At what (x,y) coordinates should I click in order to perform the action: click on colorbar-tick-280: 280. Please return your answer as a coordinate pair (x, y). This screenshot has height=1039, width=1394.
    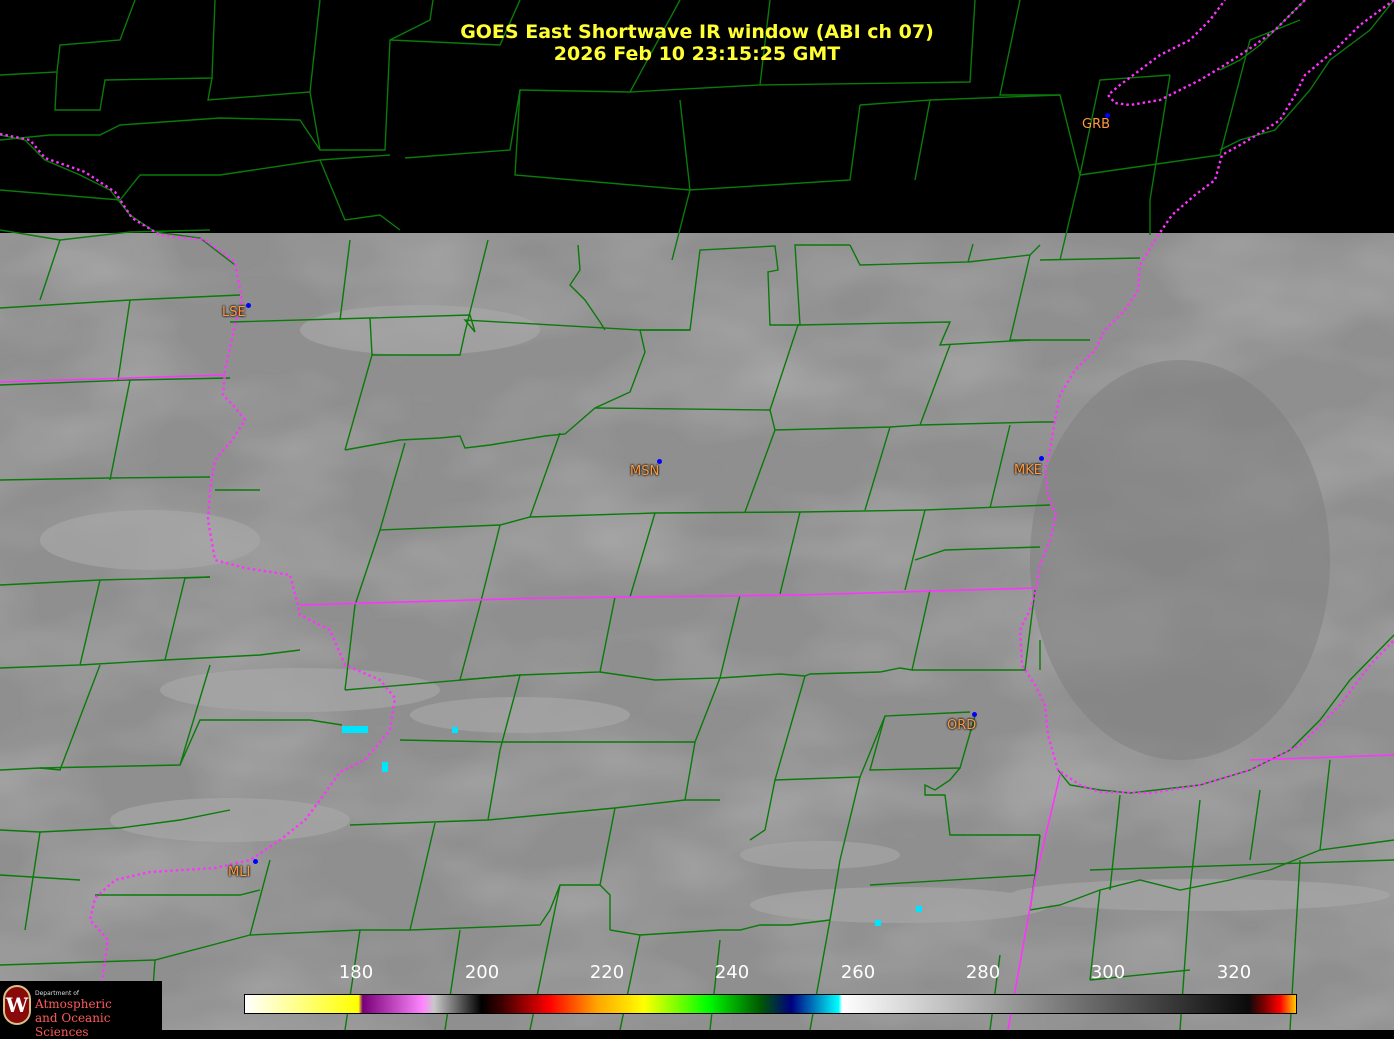
    Looking at the image, I should click on (983, 972).